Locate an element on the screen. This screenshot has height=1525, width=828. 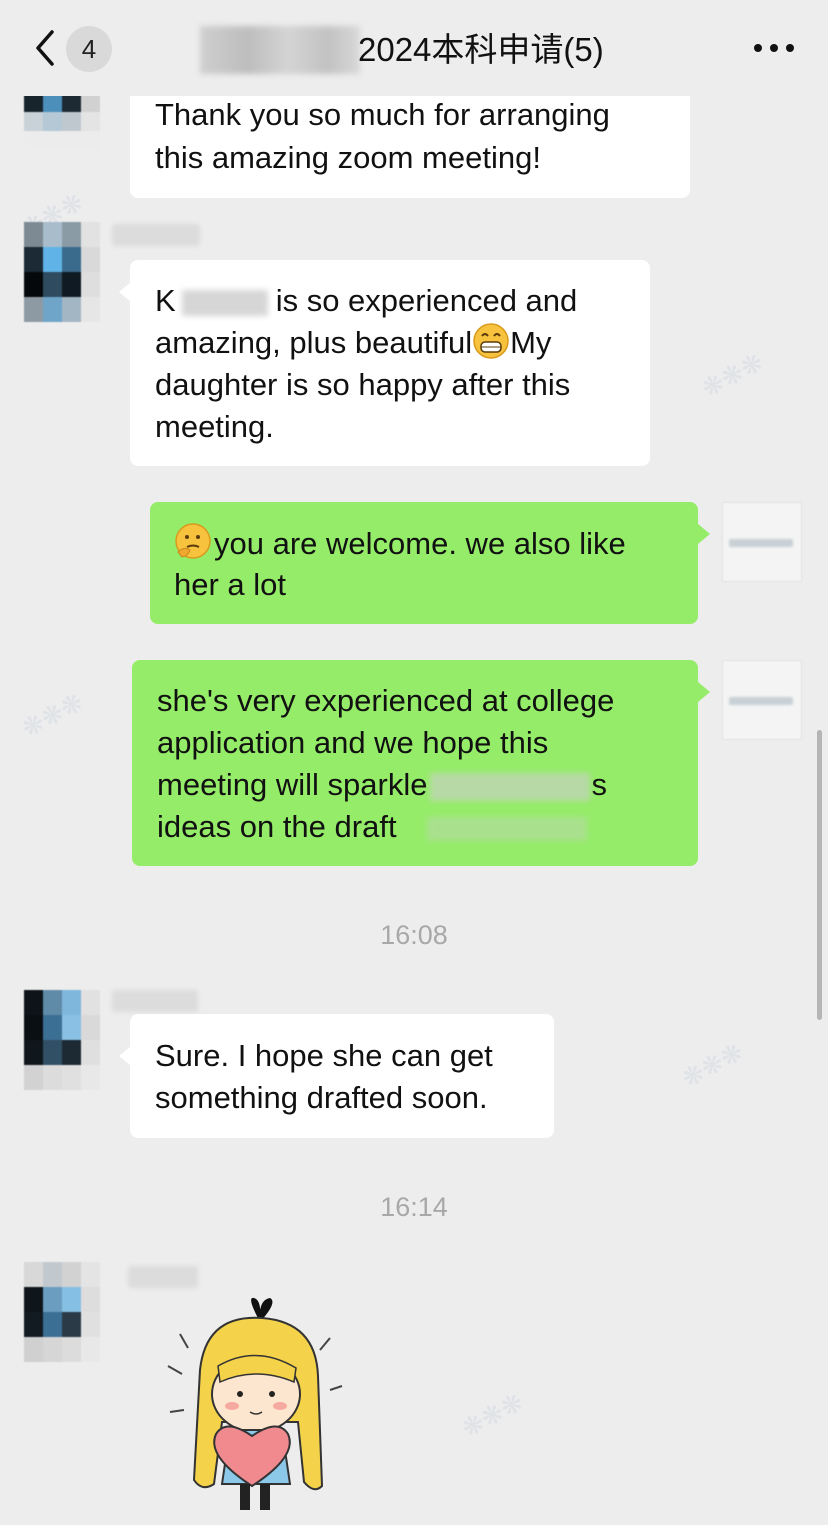
back-button: 4 is located at coordinates (73, 49).